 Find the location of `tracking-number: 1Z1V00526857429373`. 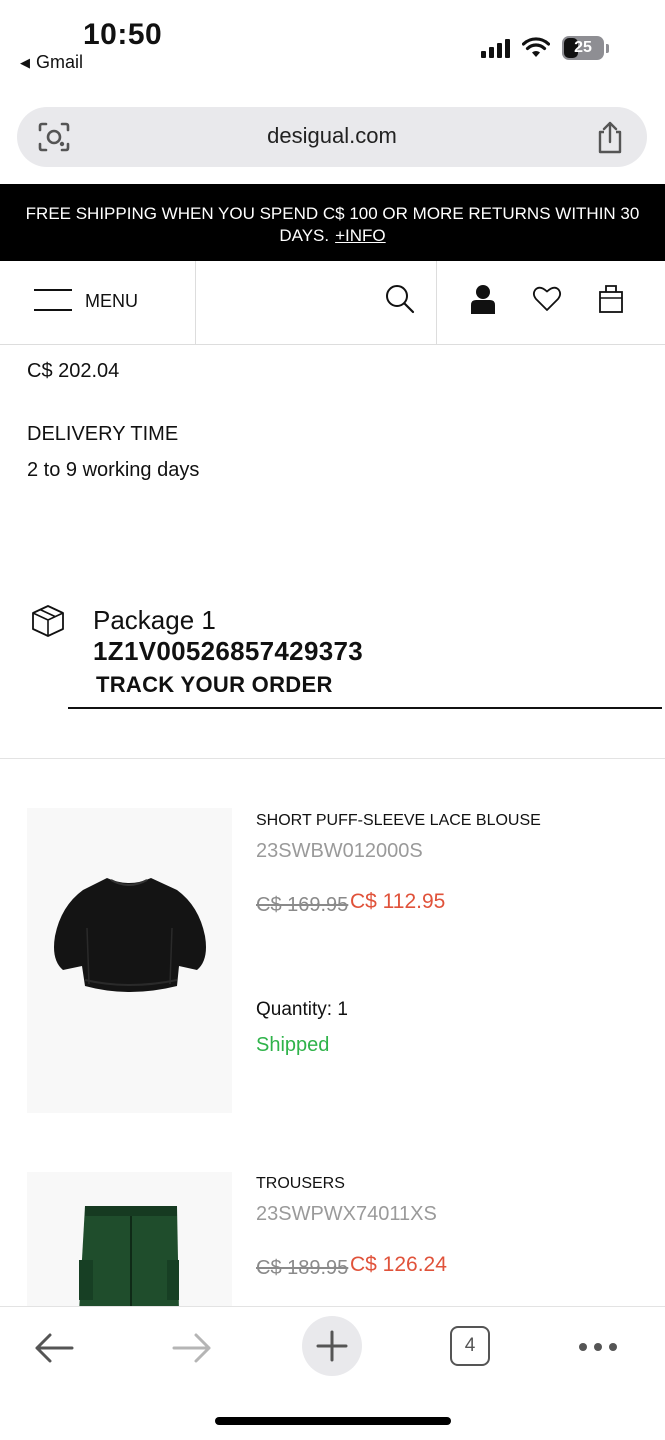

tracking-number: 1Z1V00526857429373 is located at coordinates (228, 651).